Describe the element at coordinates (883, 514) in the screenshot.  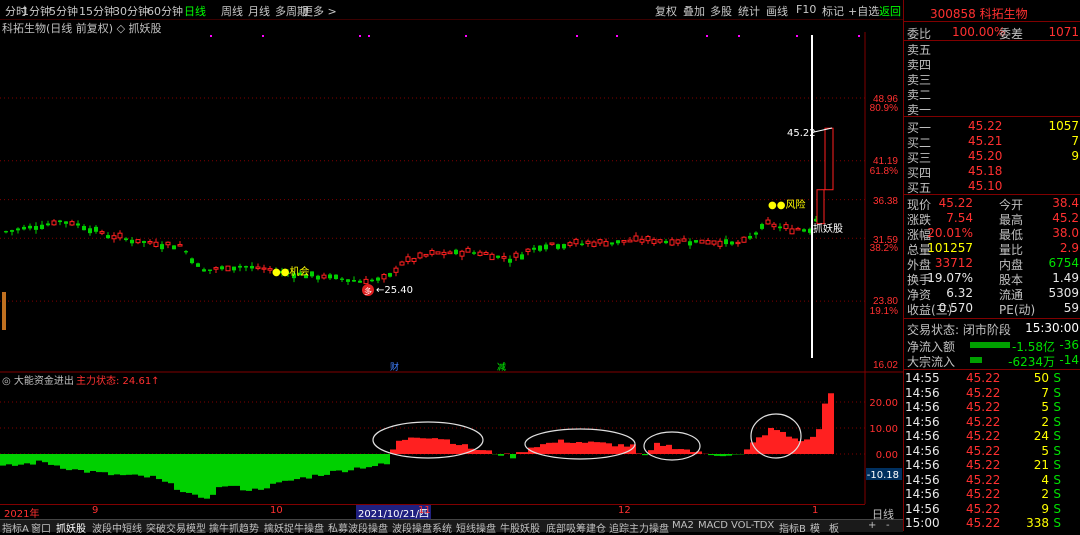
I see `period-indicator: 日线` at that location.